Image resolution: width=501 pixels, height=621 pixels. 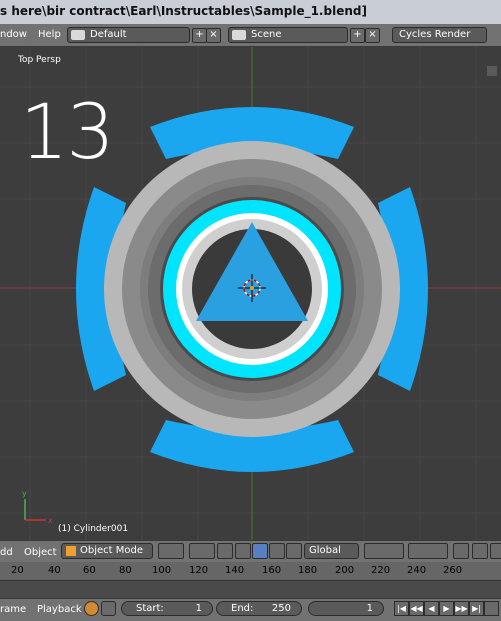 What do you see at coordinates (67, 131) in the screenshot?
I see `frame-number-overlay: 13` at bounding box center [67, 131].